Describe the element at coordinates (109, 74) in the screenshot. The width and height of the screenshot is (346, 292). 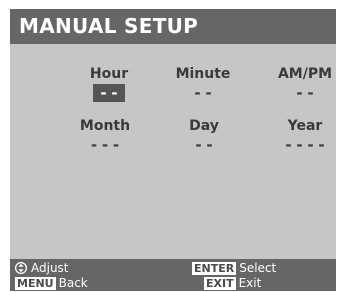
I see `hour-label: Hour` at that location.